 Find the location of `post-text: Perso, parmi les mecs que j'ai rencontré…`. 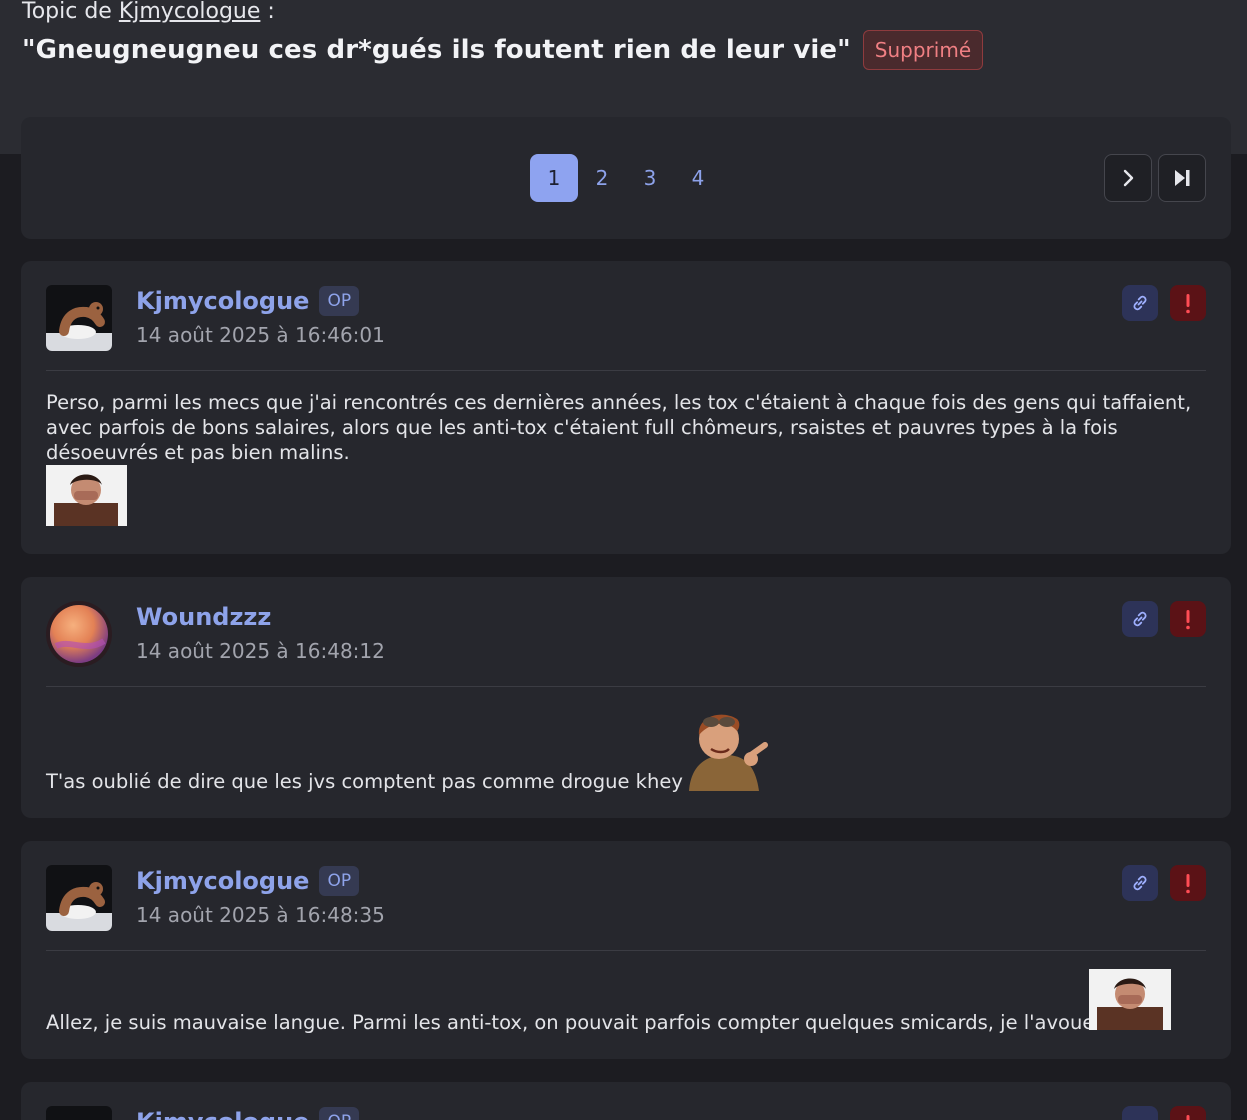

post-text: Perso, parmi les mecs que j'ai rencontré… is located at coordinates (619, 427).